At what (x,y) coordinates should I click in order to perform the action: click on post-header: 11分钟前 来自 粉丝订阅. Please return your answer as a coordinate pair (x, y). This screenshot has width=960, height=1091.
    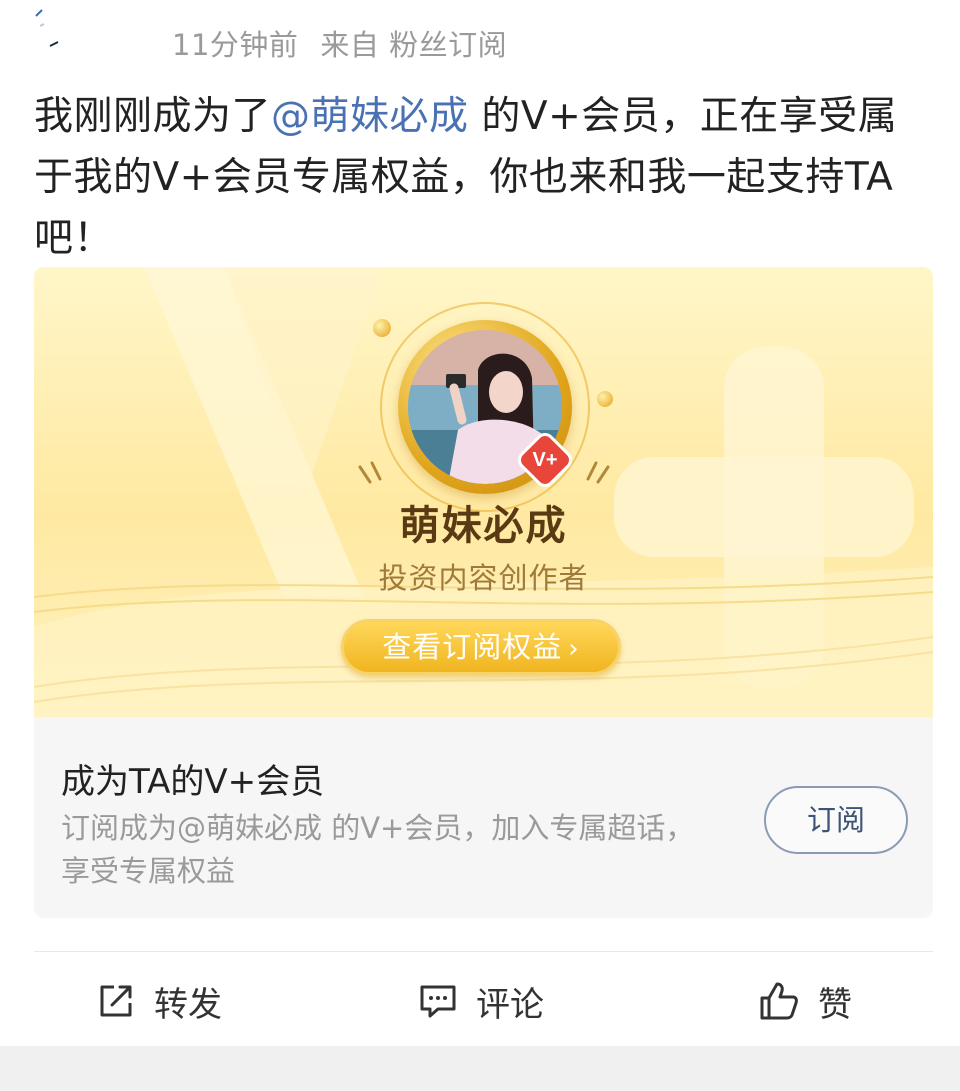
    Looking at the image, I should click on (480, 35).